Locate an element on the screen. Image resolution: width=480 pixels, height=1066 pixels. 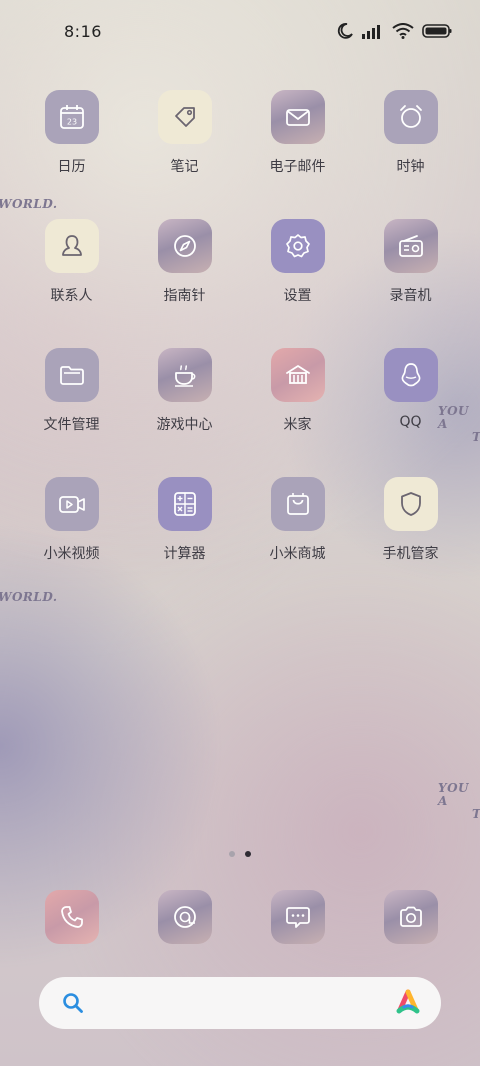
app-settings: 设置 is located at coordinates (297, 283).